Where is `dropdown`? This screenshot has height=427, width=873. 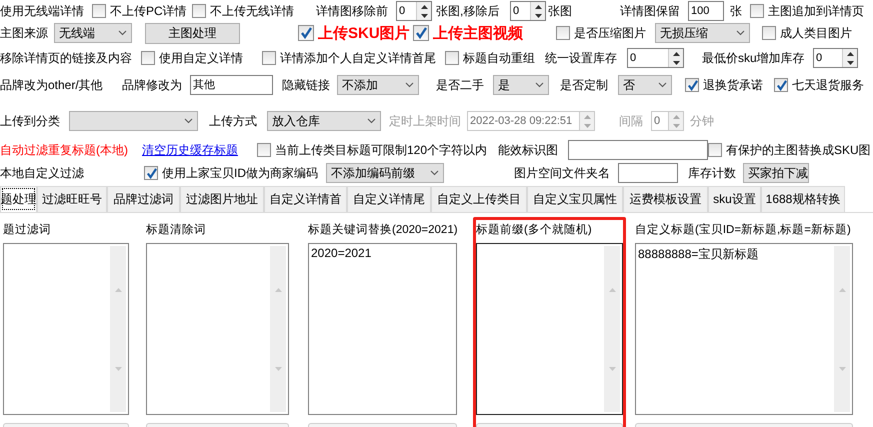
dropdown is located at coordinates (133, 121).